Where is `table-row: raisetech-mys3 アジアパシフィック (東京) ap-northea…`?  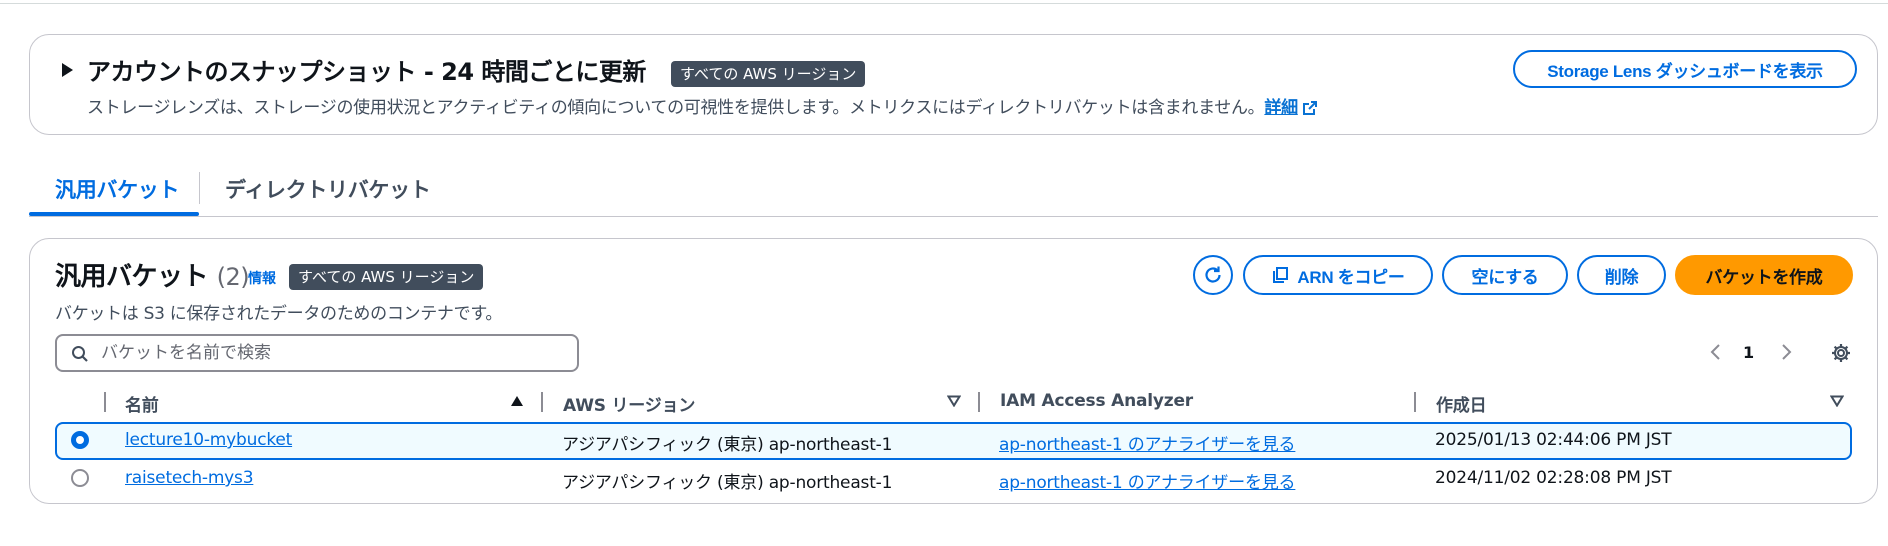 table-row: raisetech-mys3 アジアパシフィック (東京) ap-northea… is located at coordinates (953, 479).